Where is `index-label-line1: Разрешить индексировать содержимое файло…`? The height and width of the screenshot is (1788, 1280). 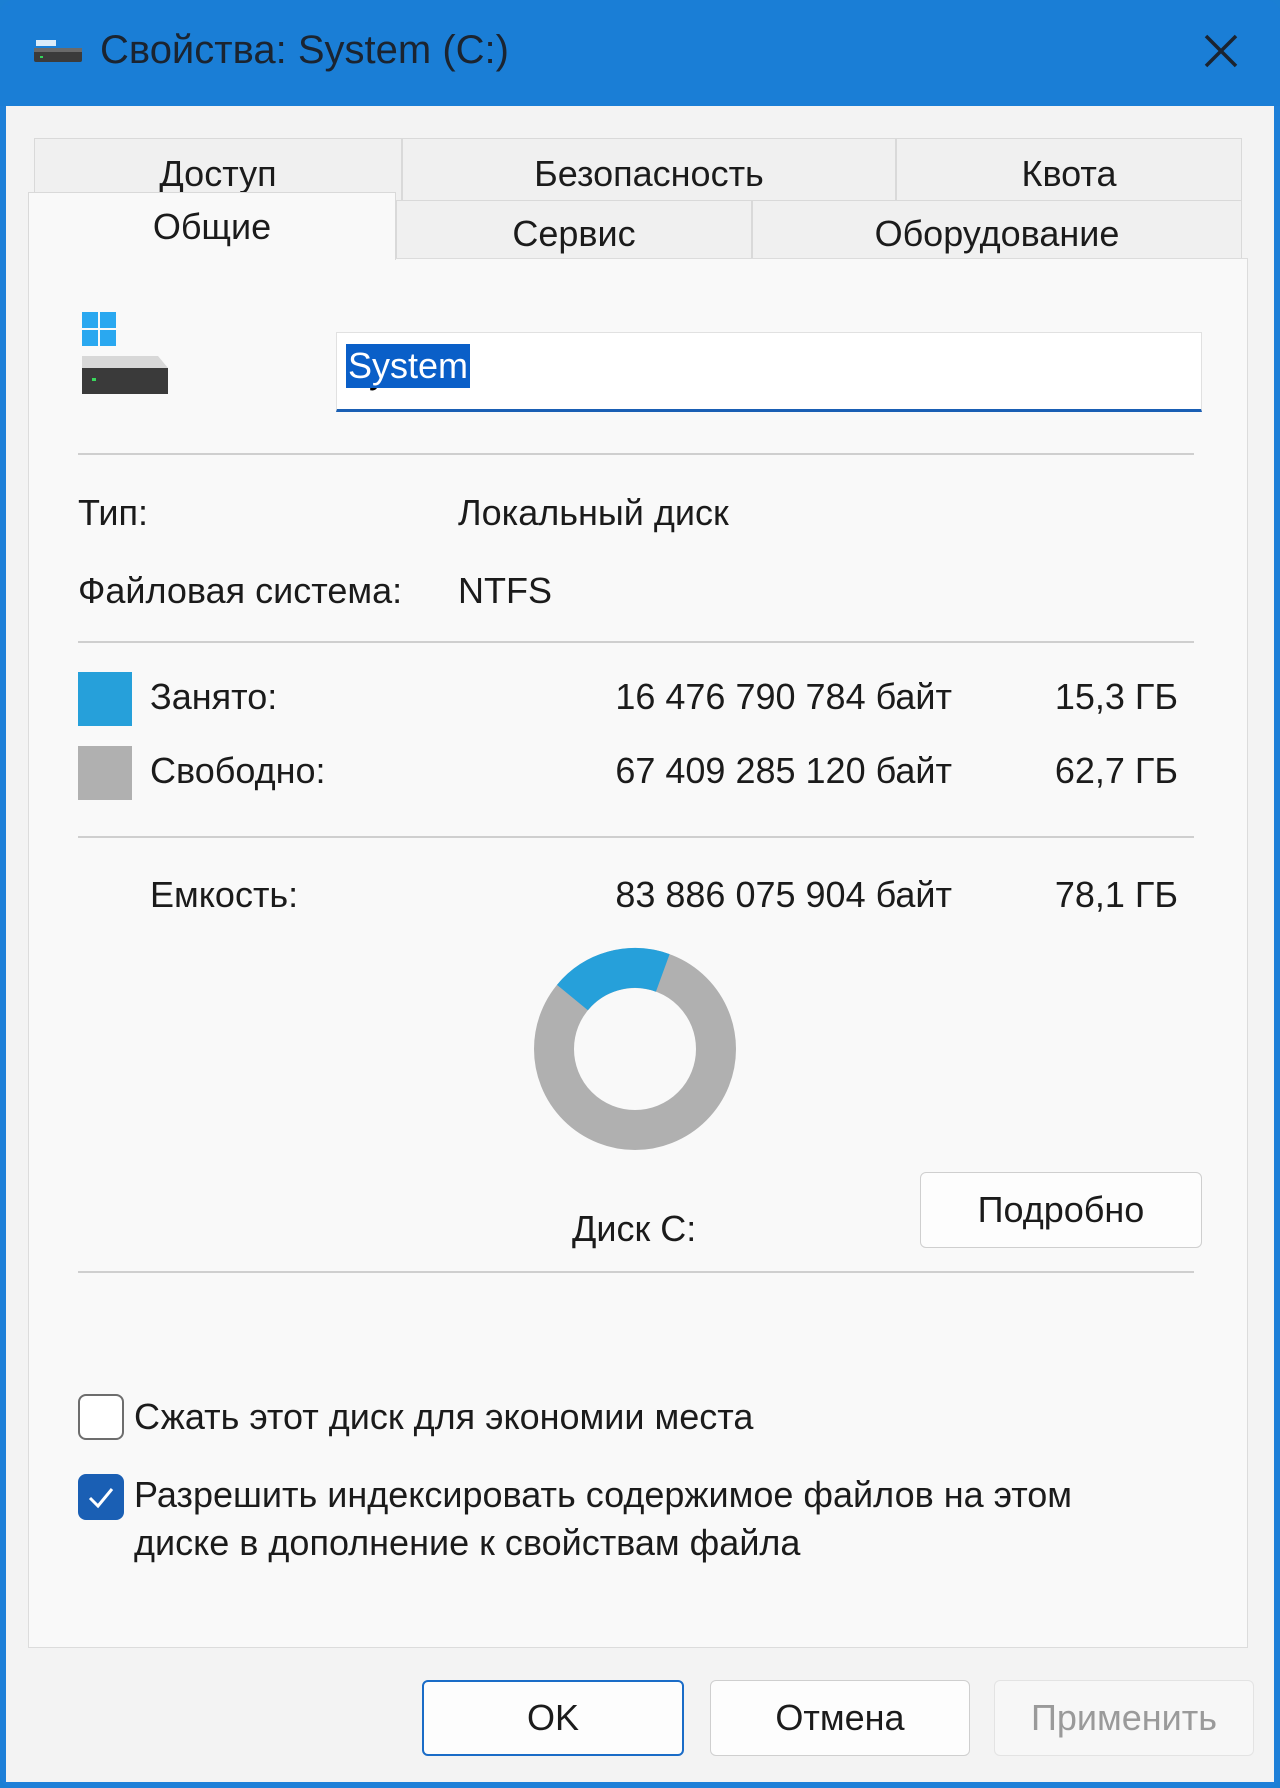 index-label-line1: Разрешить индексировать содержимое файло… is located at coordinates (603, 1494).